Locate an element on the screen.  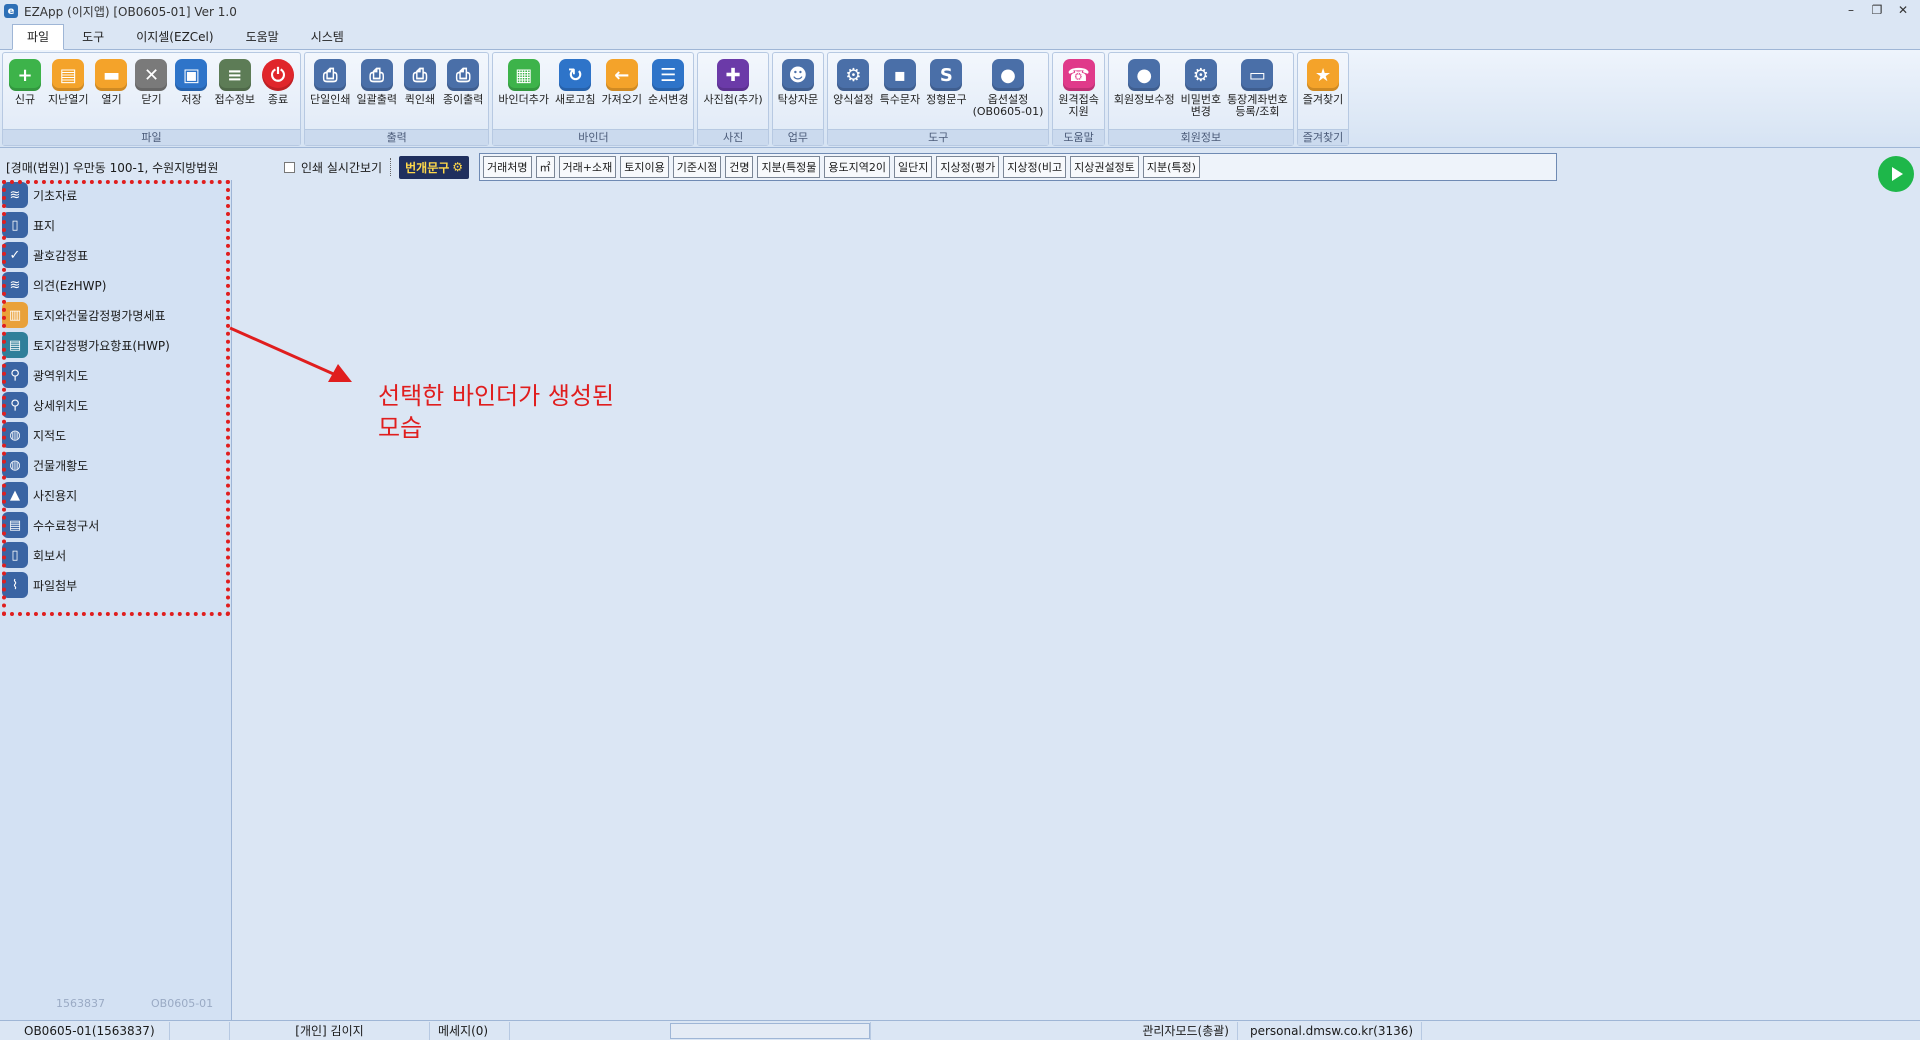
print-preview-checkbox is located at coordinates (289, 167).